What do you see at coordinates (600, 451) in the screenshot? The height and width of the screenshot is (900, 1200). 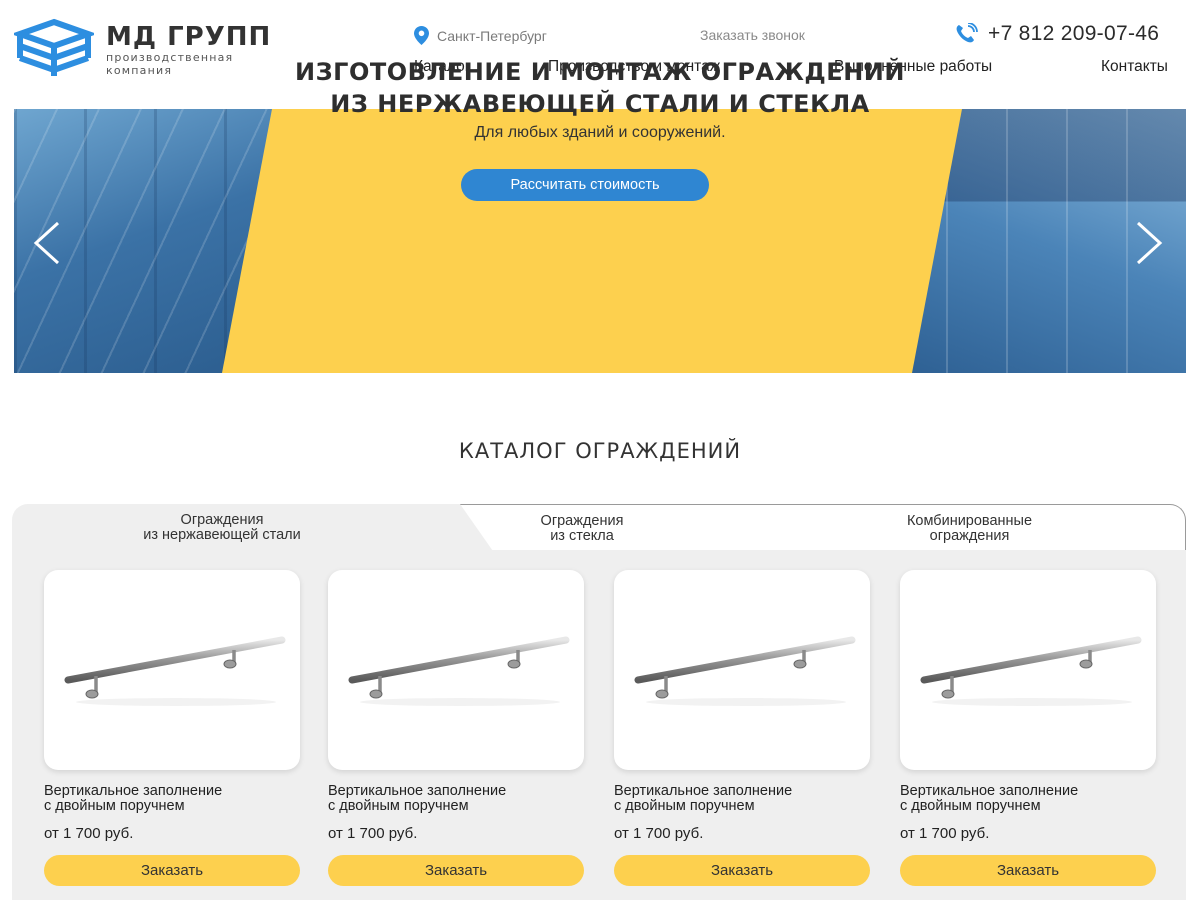 I see `catalog-title: КАТАЛОГ ОГРАЖДЕНИЙ` at bounding box center [600, 451].